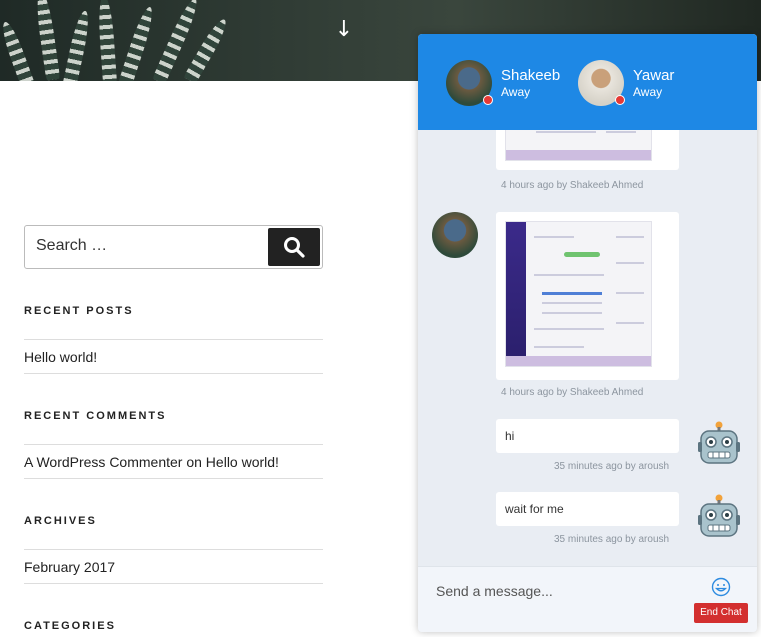  I want to click on widget-categories: CATEGORIES, so click(173, 626).